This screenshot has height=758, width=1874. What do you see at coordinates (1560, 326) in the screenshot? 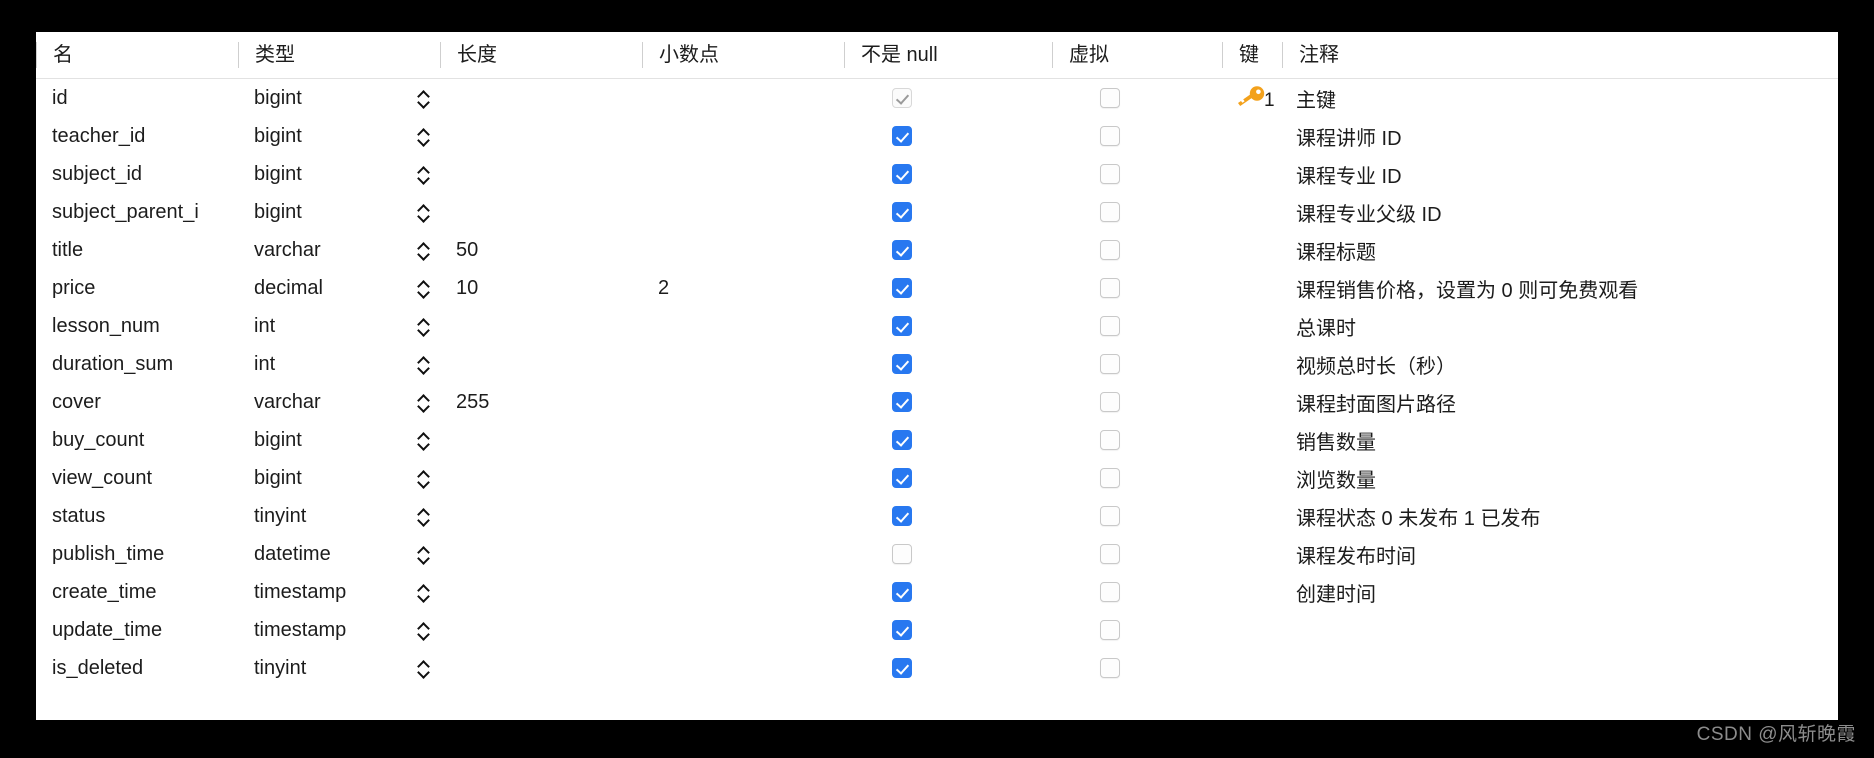
I see `field-comment-cell: 总课时` at bounding box center [1560, 326].